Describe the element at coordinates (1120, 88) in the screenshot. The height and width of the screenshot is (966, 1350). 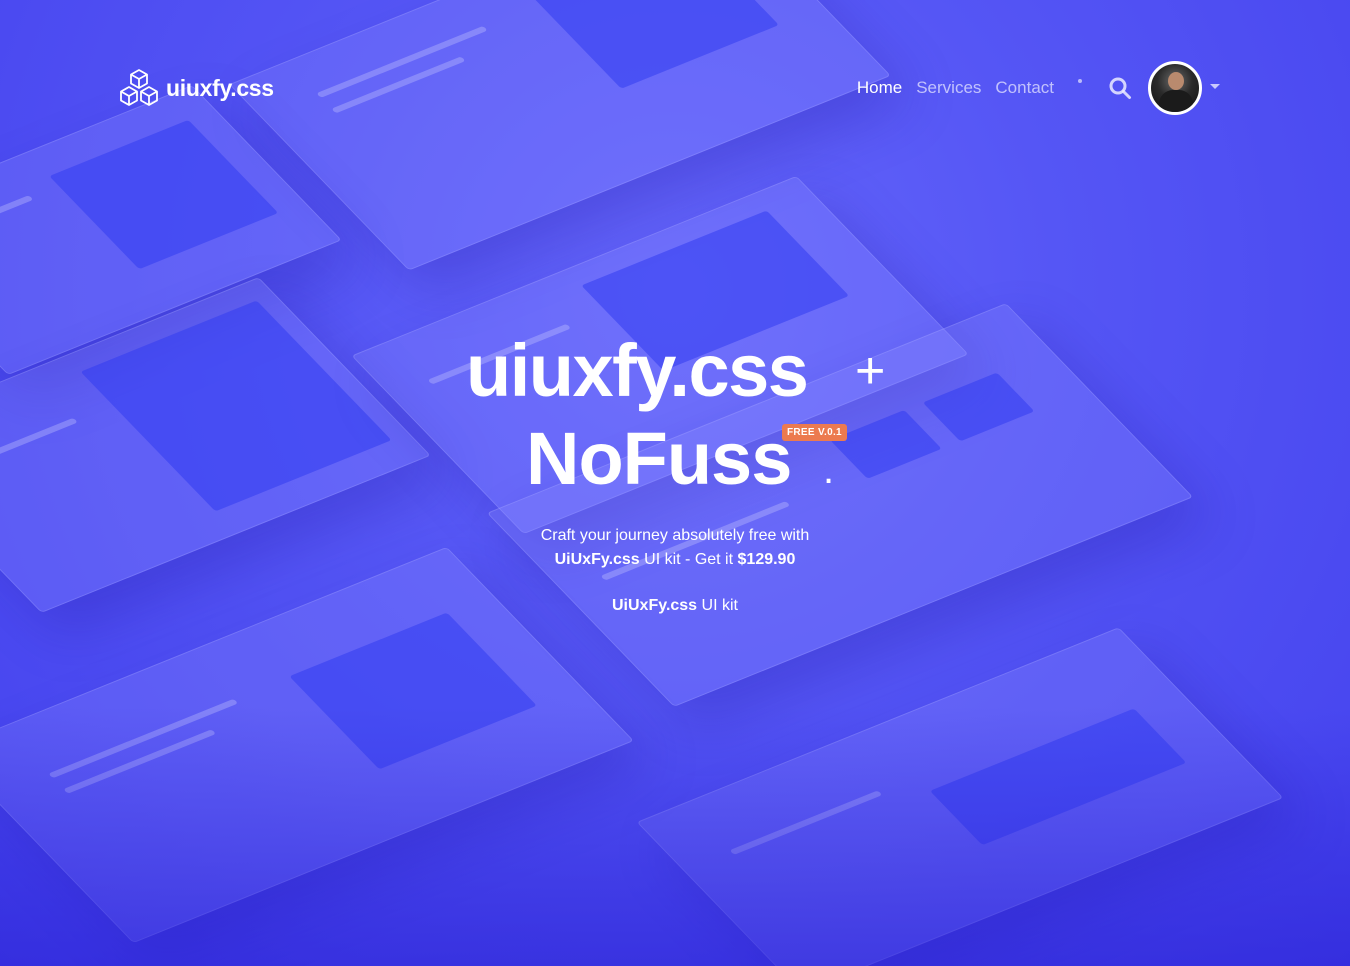
I see `search-icon` at that location.